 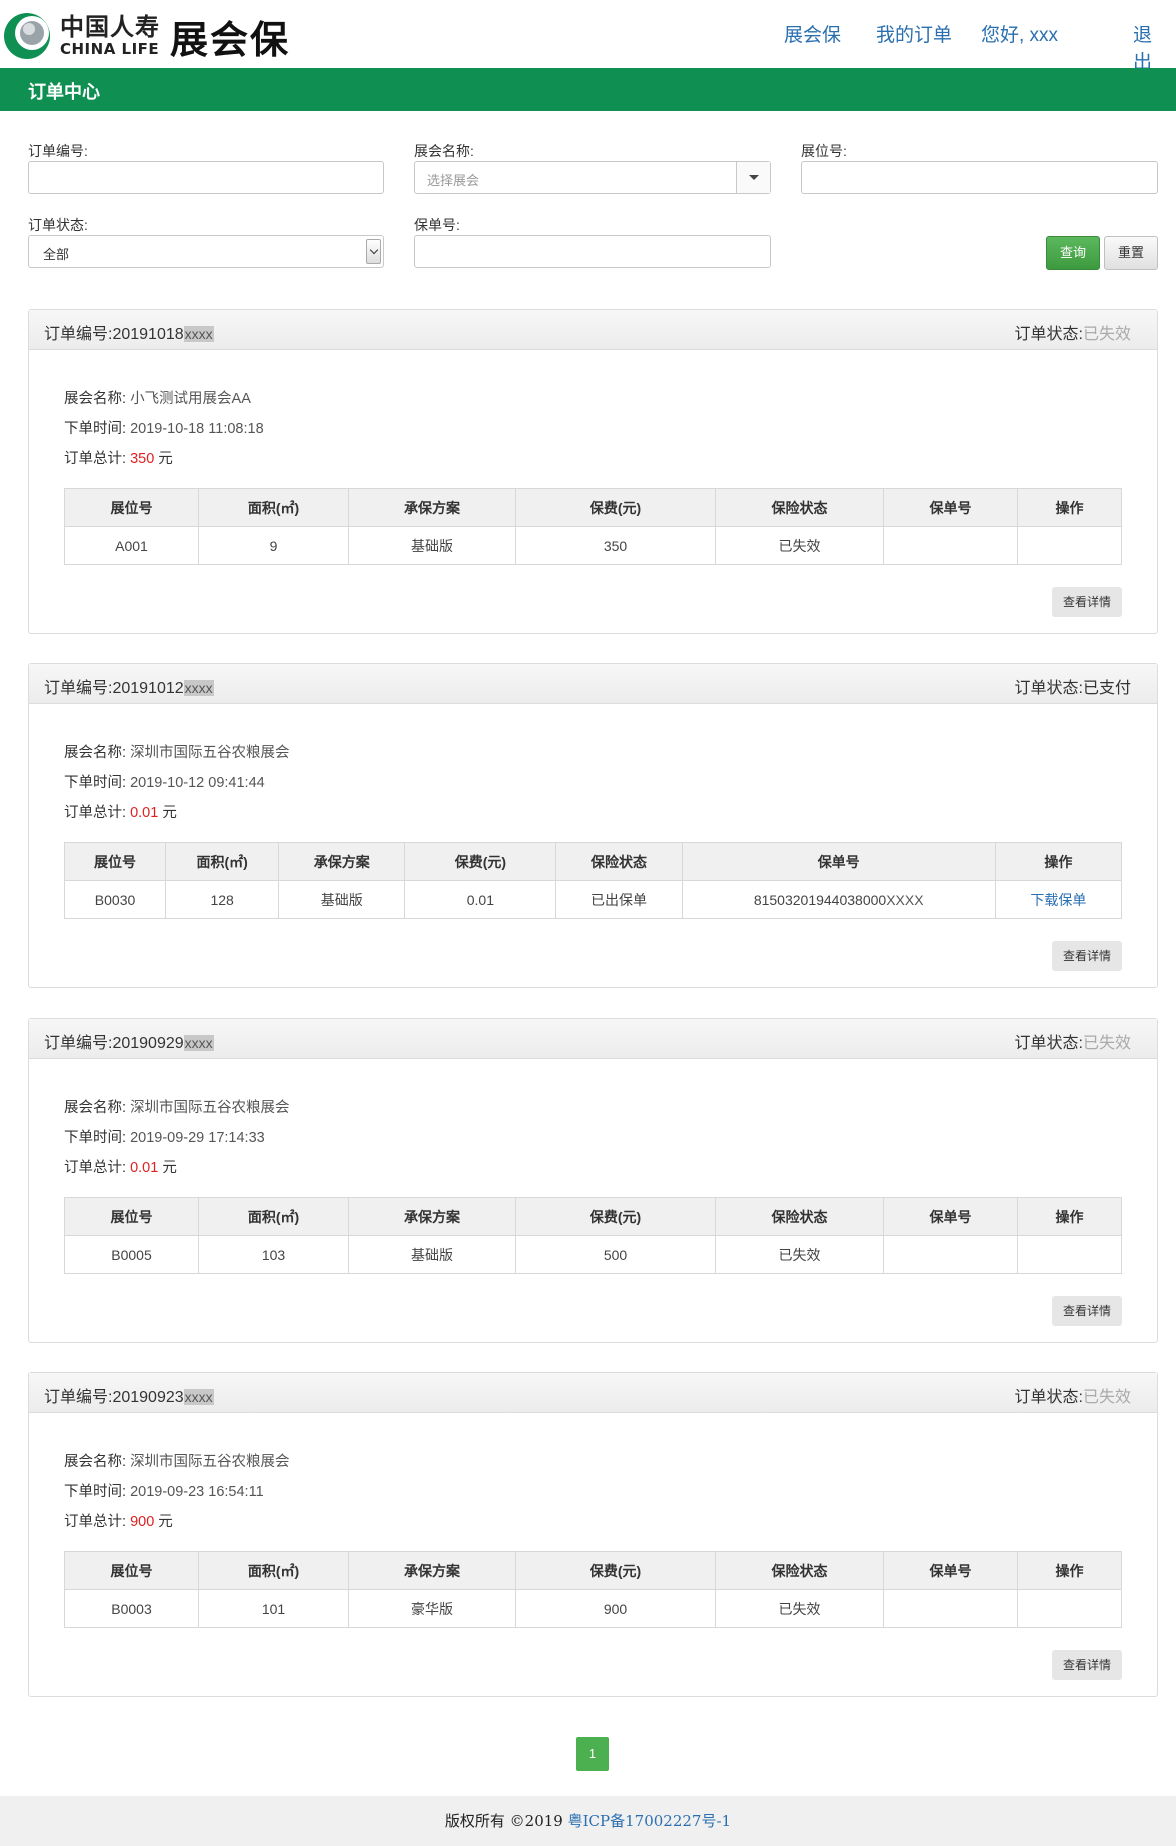 I want to click on booth-cell: B0003, so click(x=131, y=1608).